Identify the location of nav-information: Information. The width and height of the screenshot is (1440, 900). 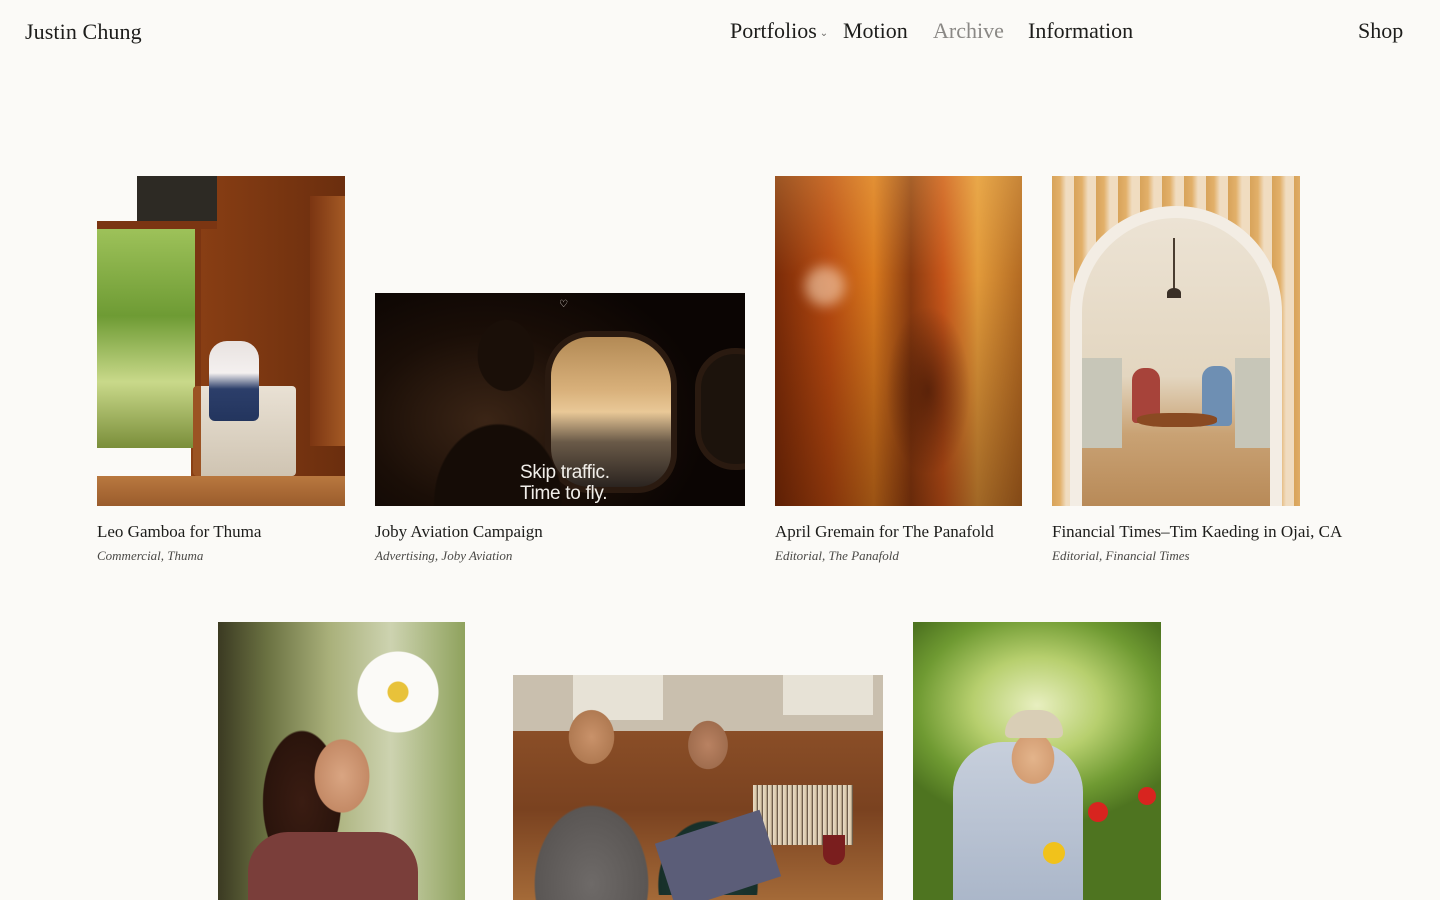
(1080, 31).